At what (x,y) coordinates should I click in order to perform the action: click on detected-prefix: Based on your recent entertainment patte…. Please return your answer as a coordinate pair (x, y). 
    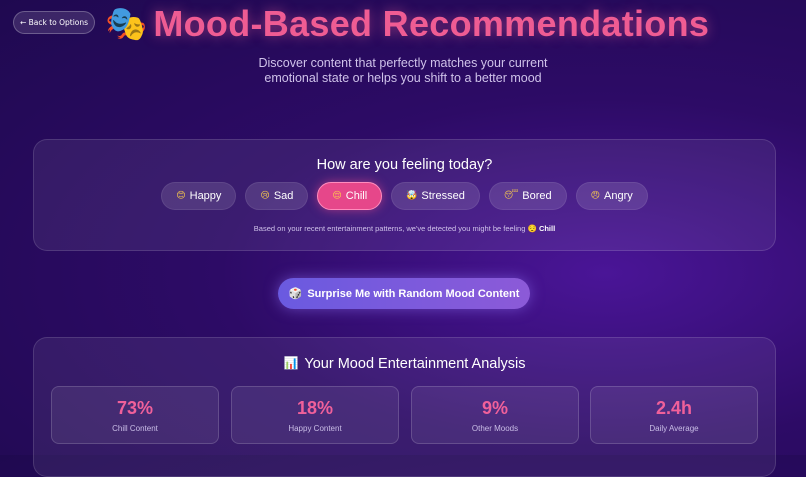
    Looking at the image, I should click on (389, 228).